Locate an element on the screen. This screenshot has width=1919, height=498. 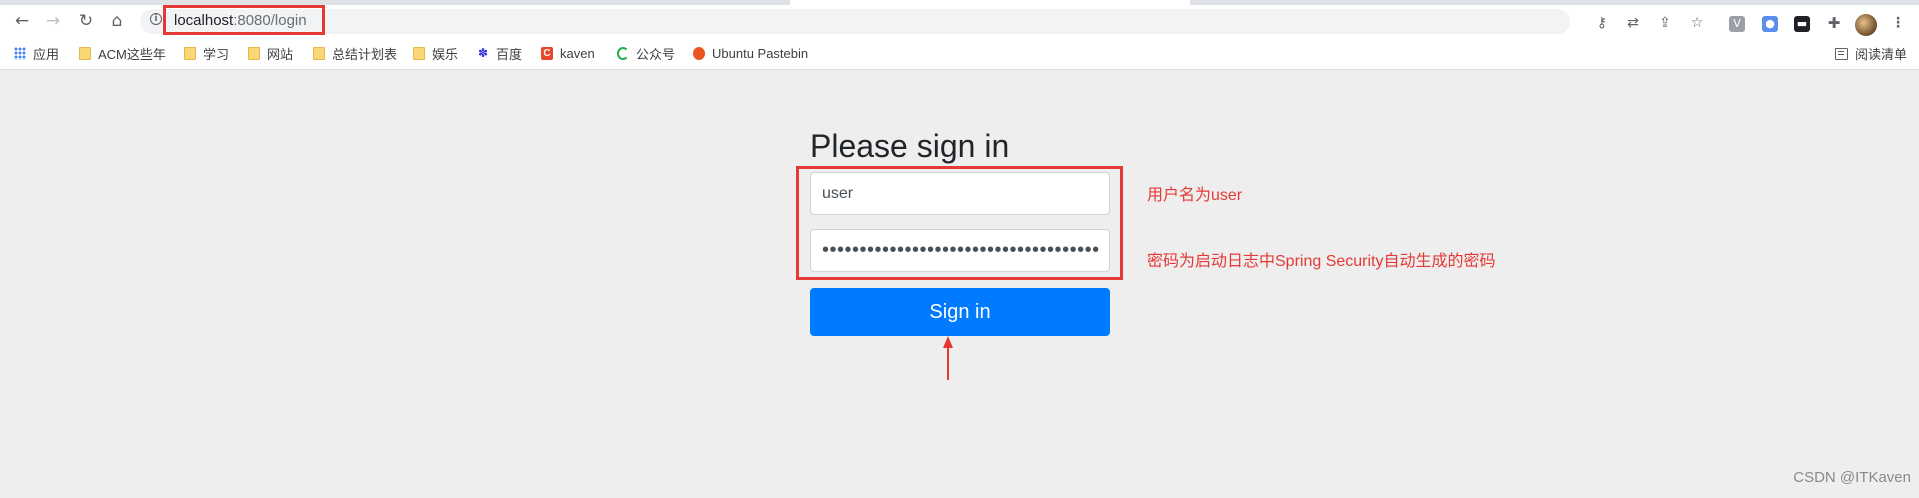
home-icon: ⌂ is located at coordinates (117, 21).